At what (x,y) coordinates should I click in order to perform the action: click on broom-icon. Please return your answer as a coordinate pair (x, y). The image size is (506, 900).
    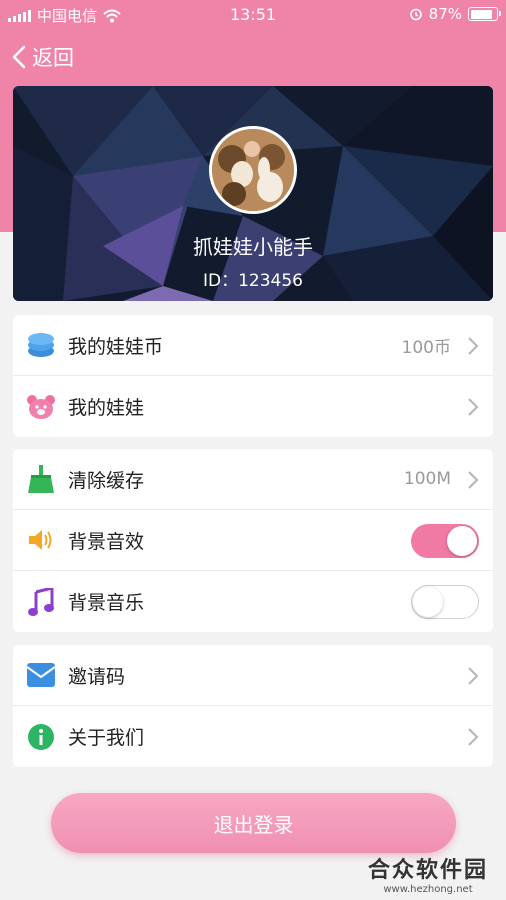
    Looking at the image, I should click on (41, 479).